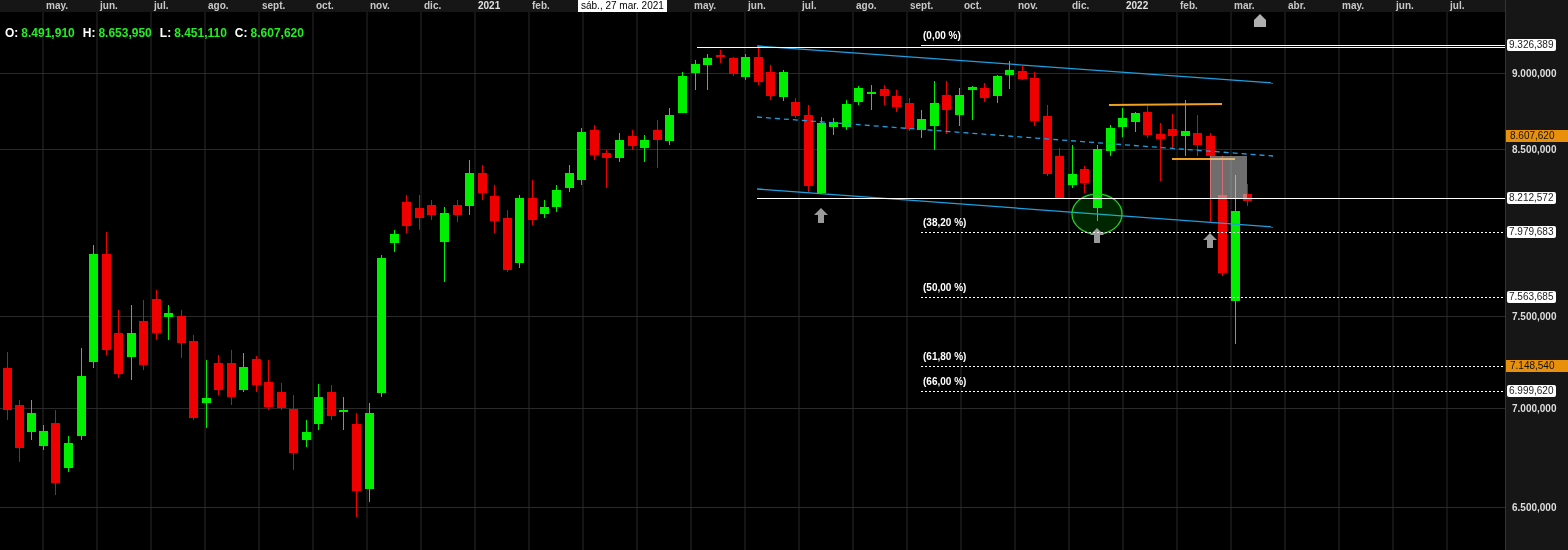 The width and height of the screenshot is (1568, 550). What do you see at coordinates (1203, 159) in the screenshot?
I see `resistance-line` at bounding box center [1203, 159].